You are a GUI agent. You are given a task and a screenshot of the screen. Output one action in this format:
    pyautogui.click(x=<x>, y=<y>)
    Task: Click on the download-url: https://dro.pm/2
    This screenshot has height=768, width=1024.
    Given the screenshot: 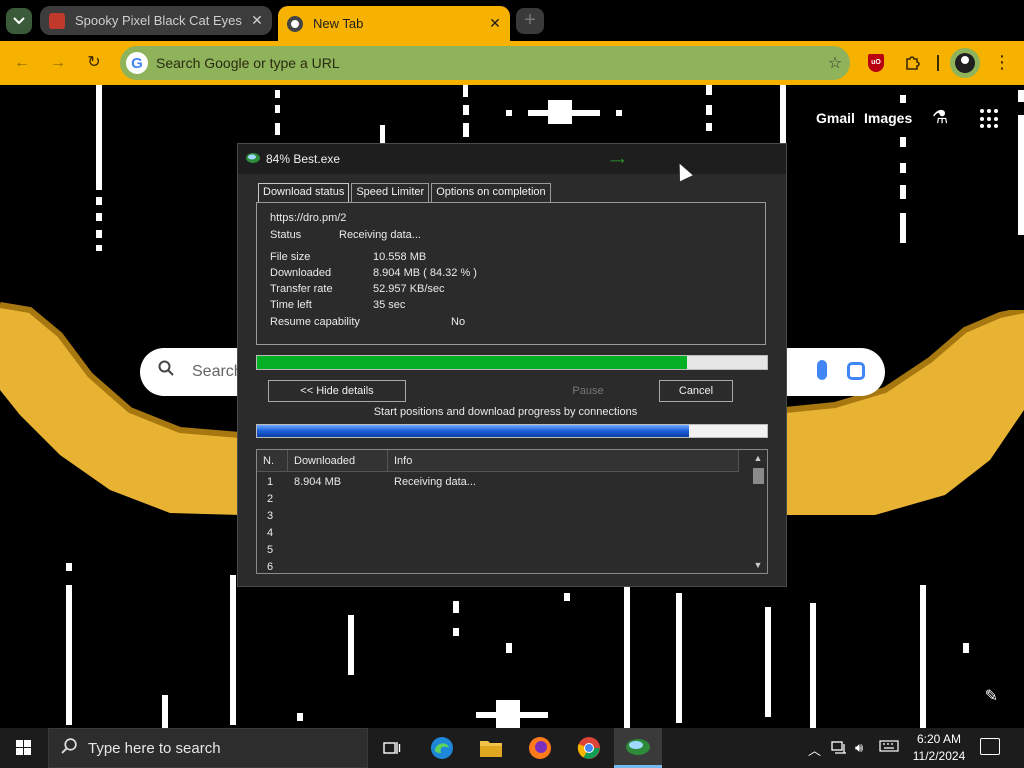 What is the action you would take?
    pyautogui.click(x=308, y=218)
    